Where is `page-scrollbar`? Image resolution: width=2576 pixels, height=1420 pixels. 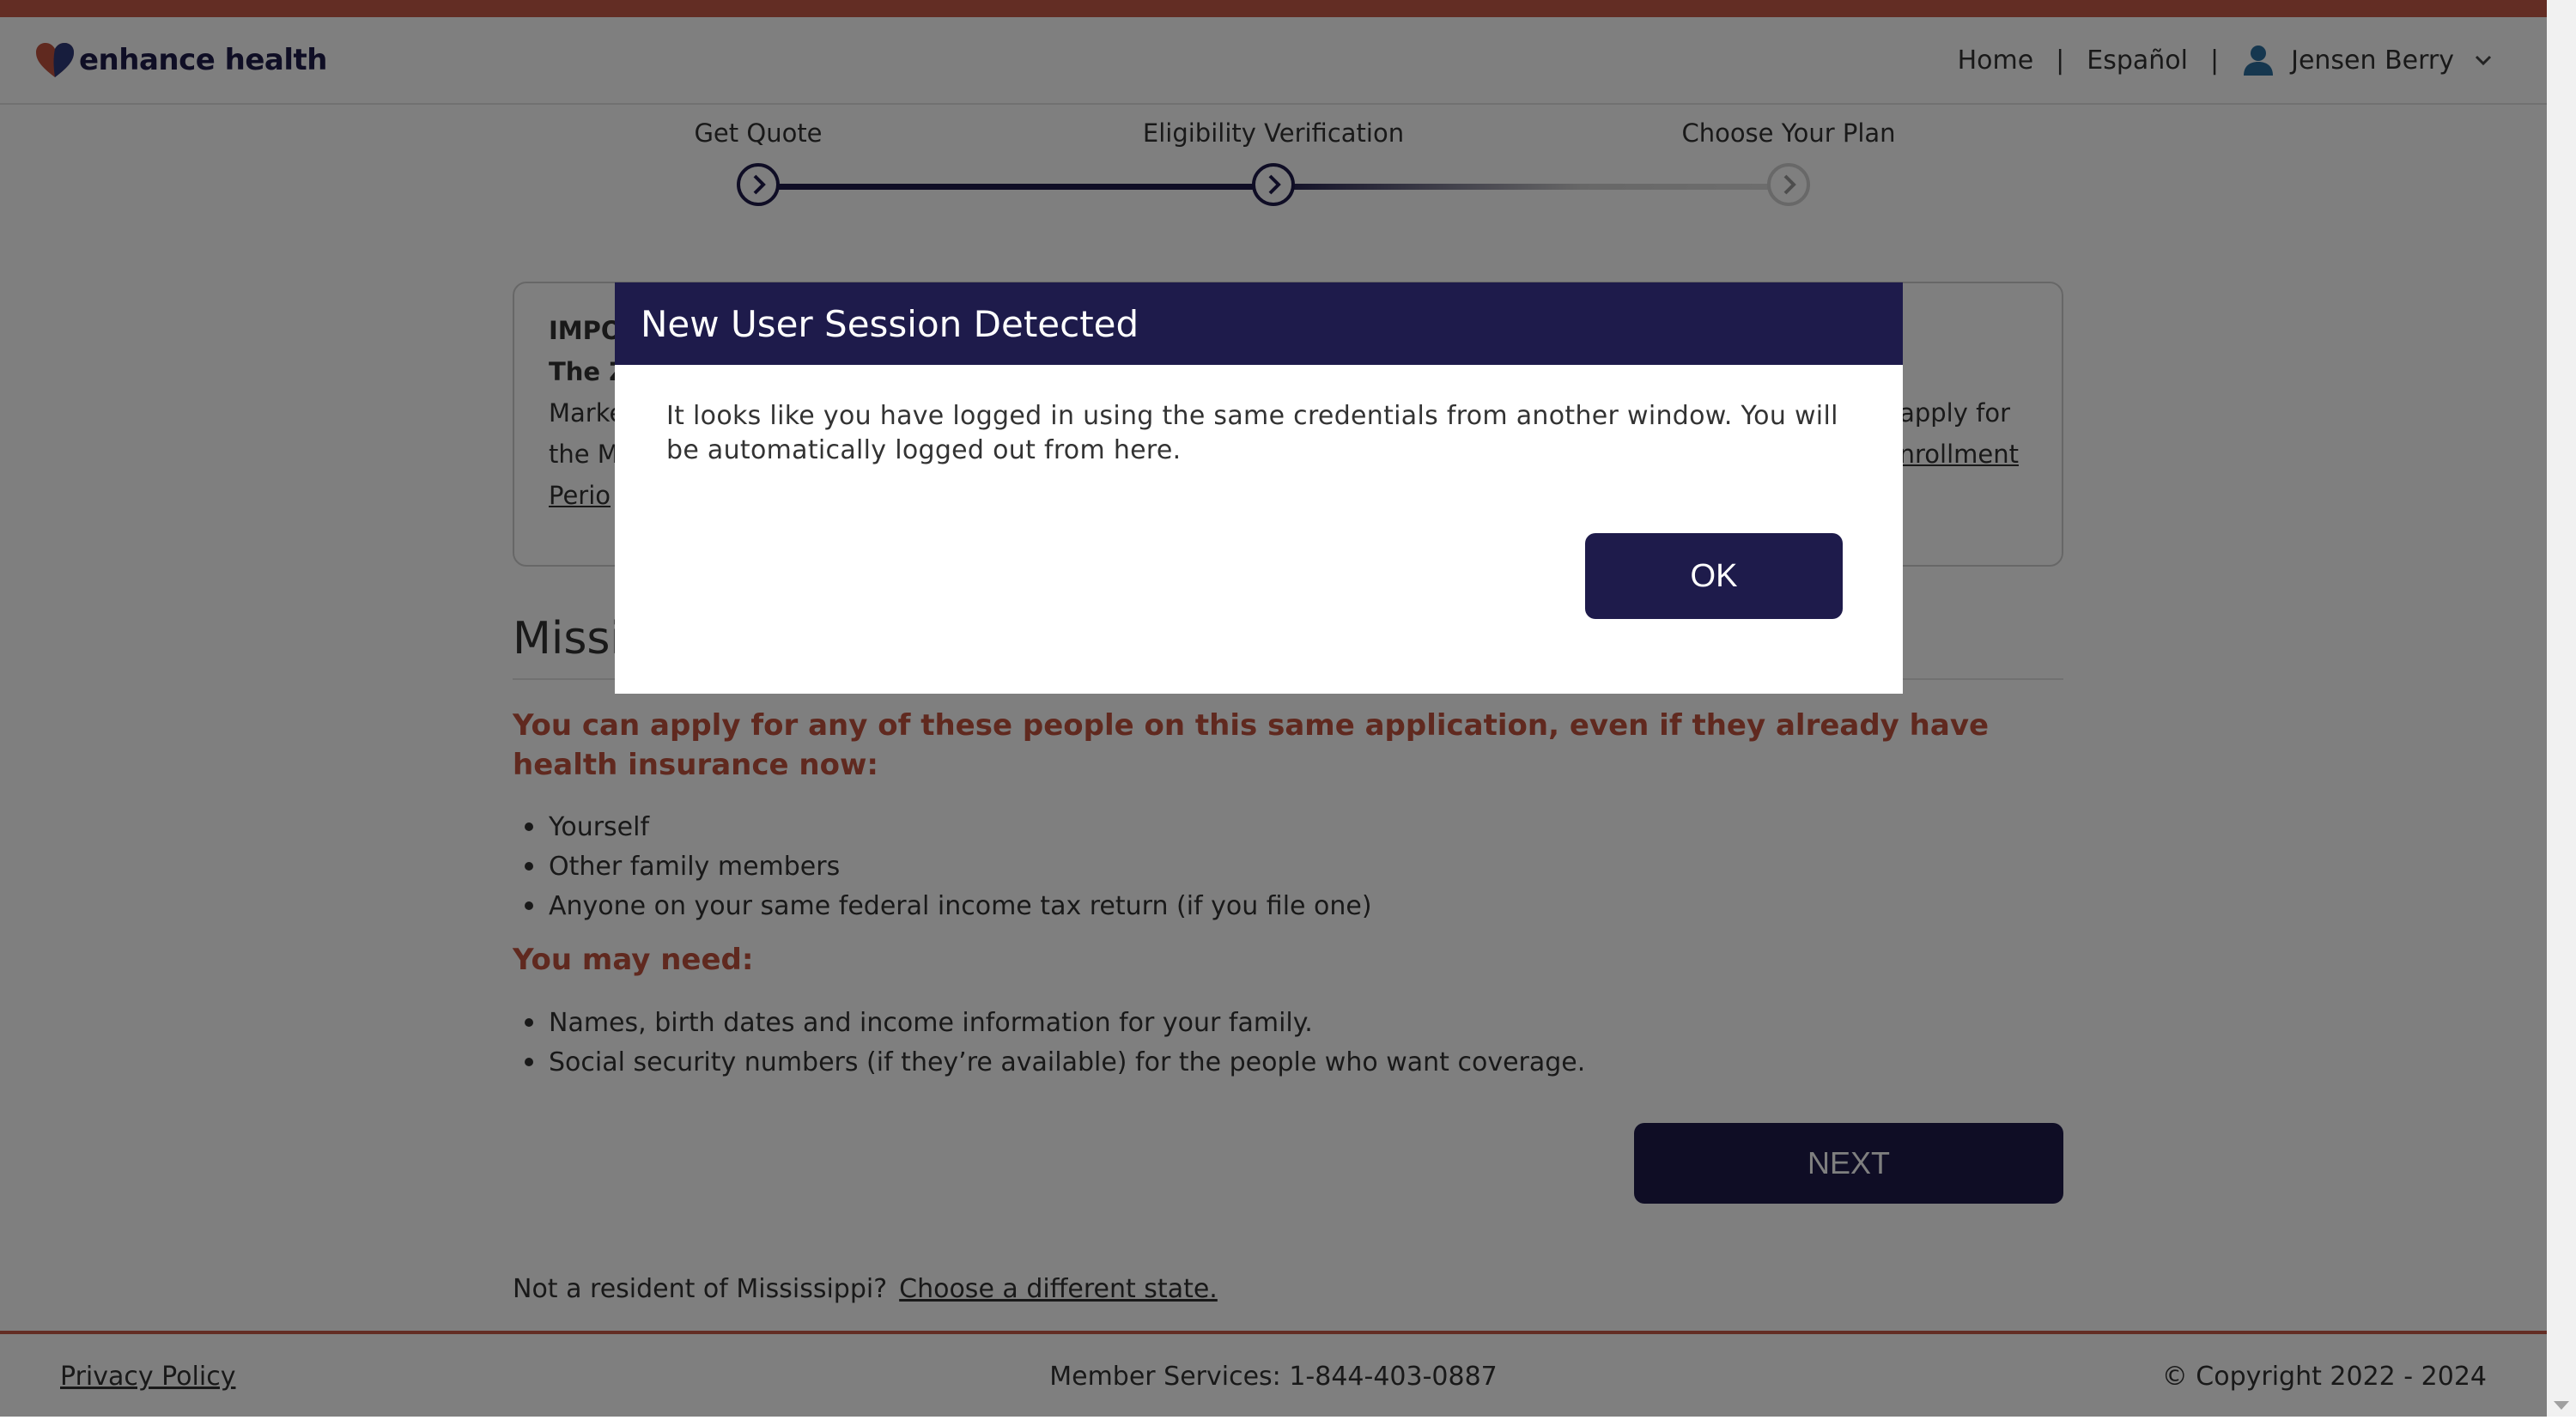
page-scrollbar is located at coordinates (2561, 708).